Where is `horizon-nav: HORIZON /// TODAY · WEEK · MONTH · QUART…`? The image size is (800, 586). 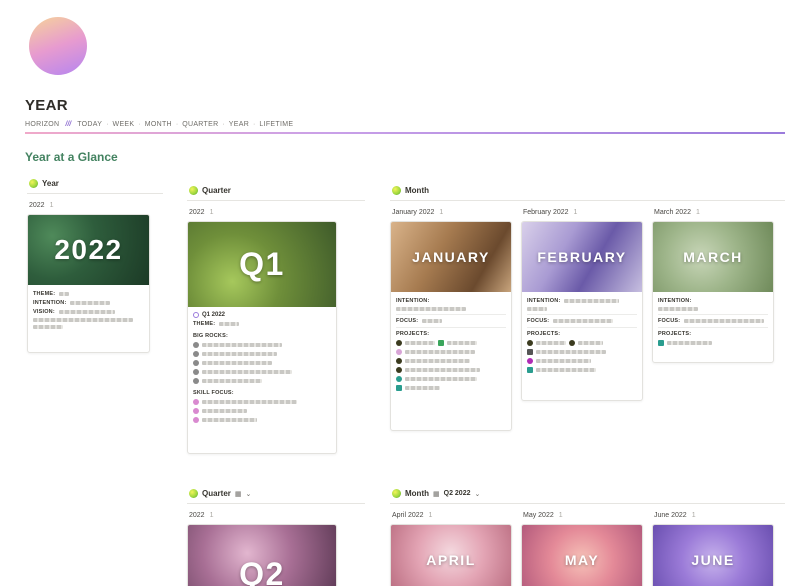 horizon-nav: HORIZON /// TODAY · WEEK · MONTH · QUART… is located at coordinates (159, 124).